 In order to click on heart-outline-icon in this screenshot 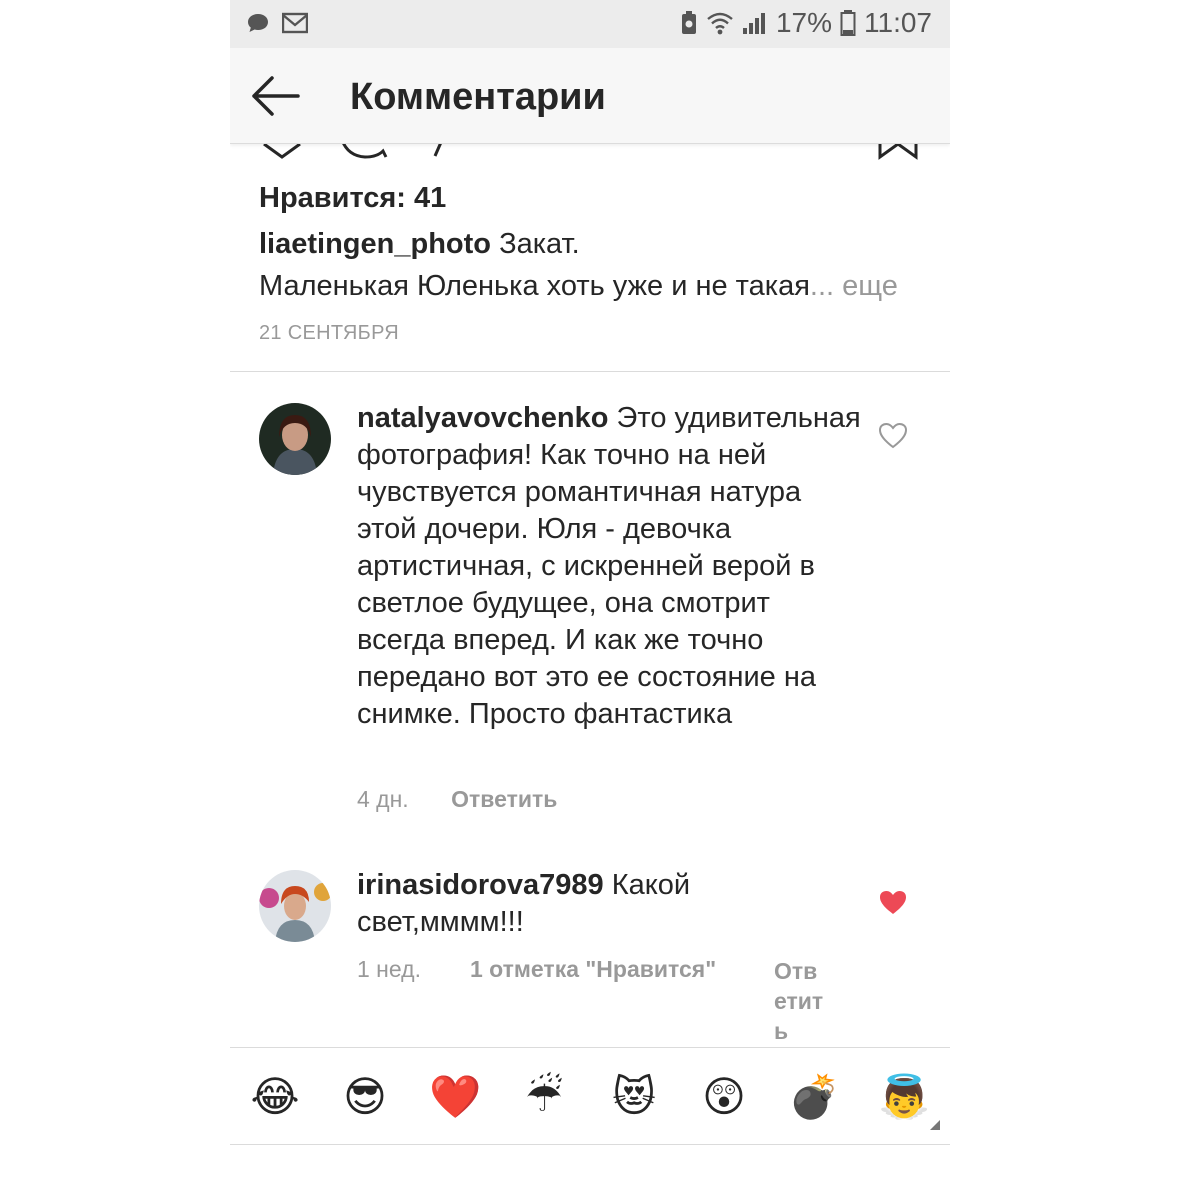, I will do `click(893, 436)`.